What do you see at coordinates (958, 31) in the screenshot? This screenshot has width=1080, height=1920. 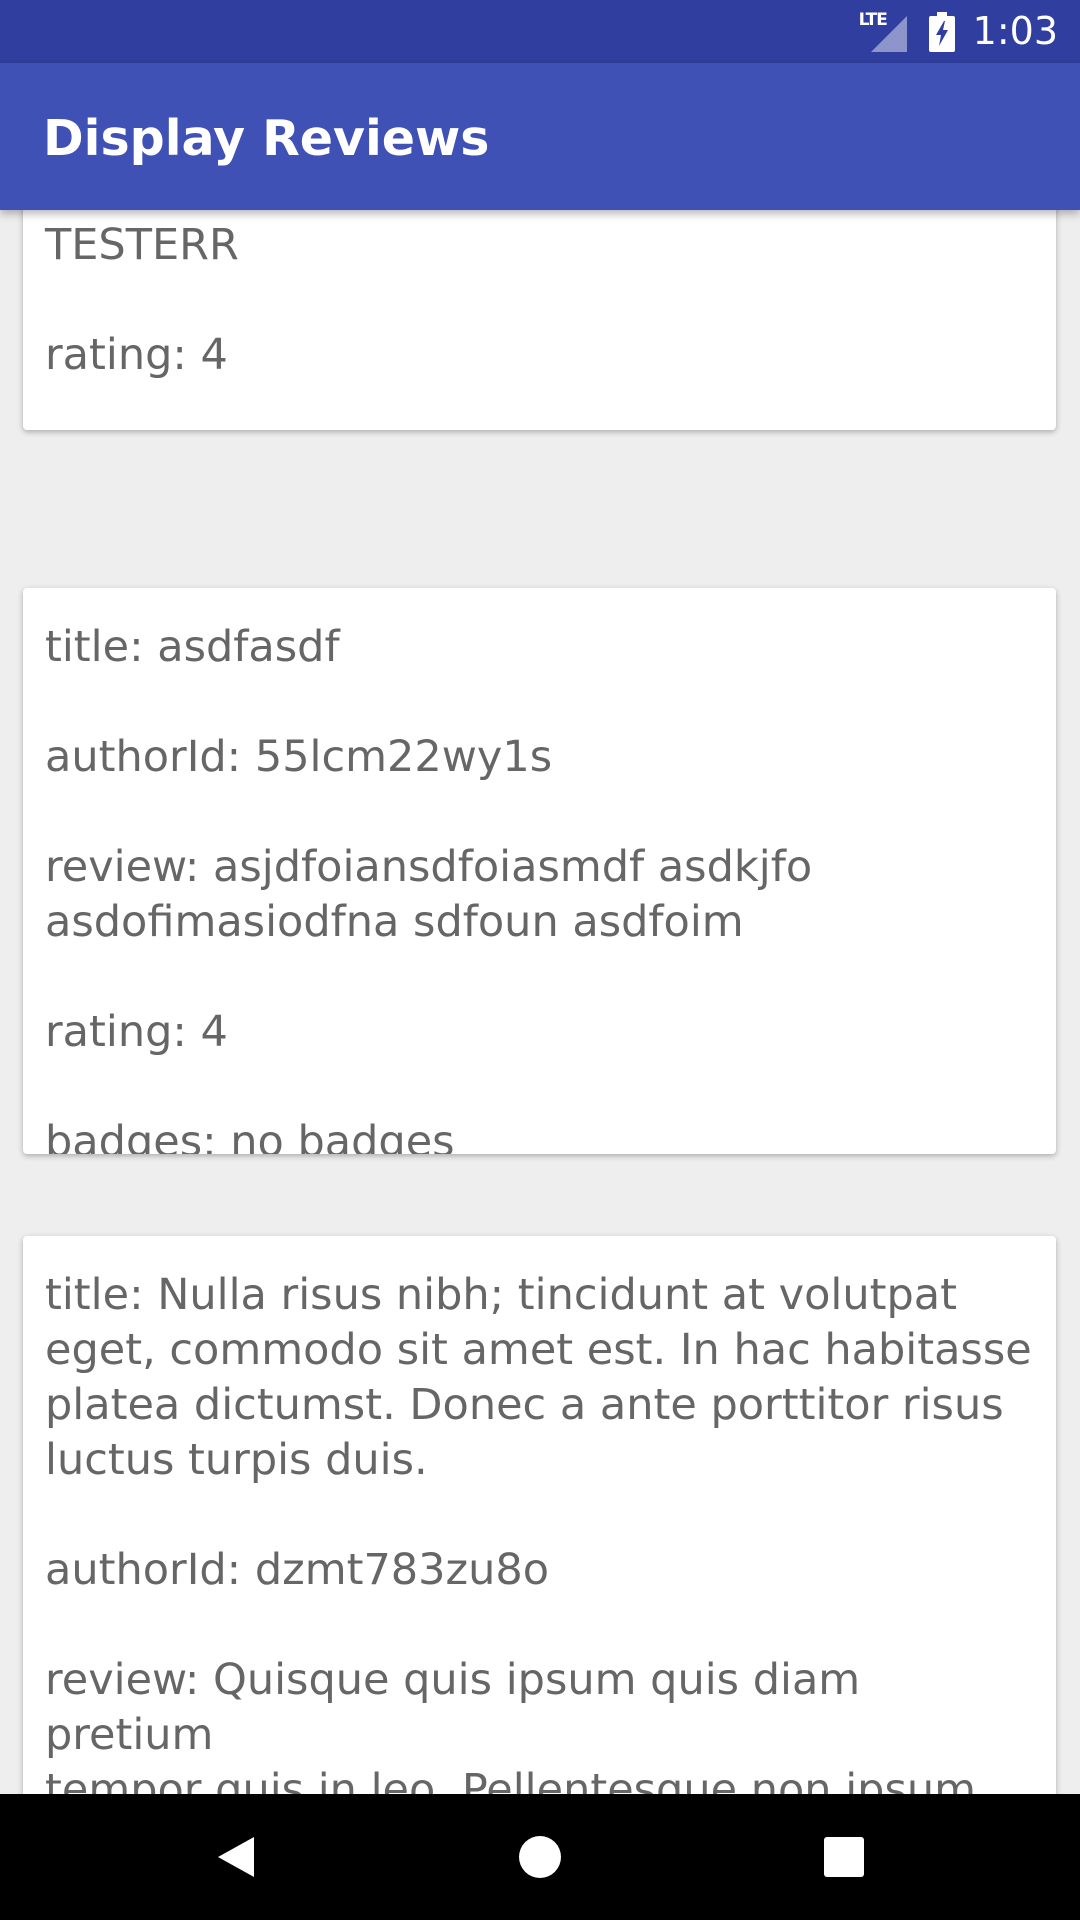 I see `status-icons: LTE 1:03` at bounding box center [958, 31].